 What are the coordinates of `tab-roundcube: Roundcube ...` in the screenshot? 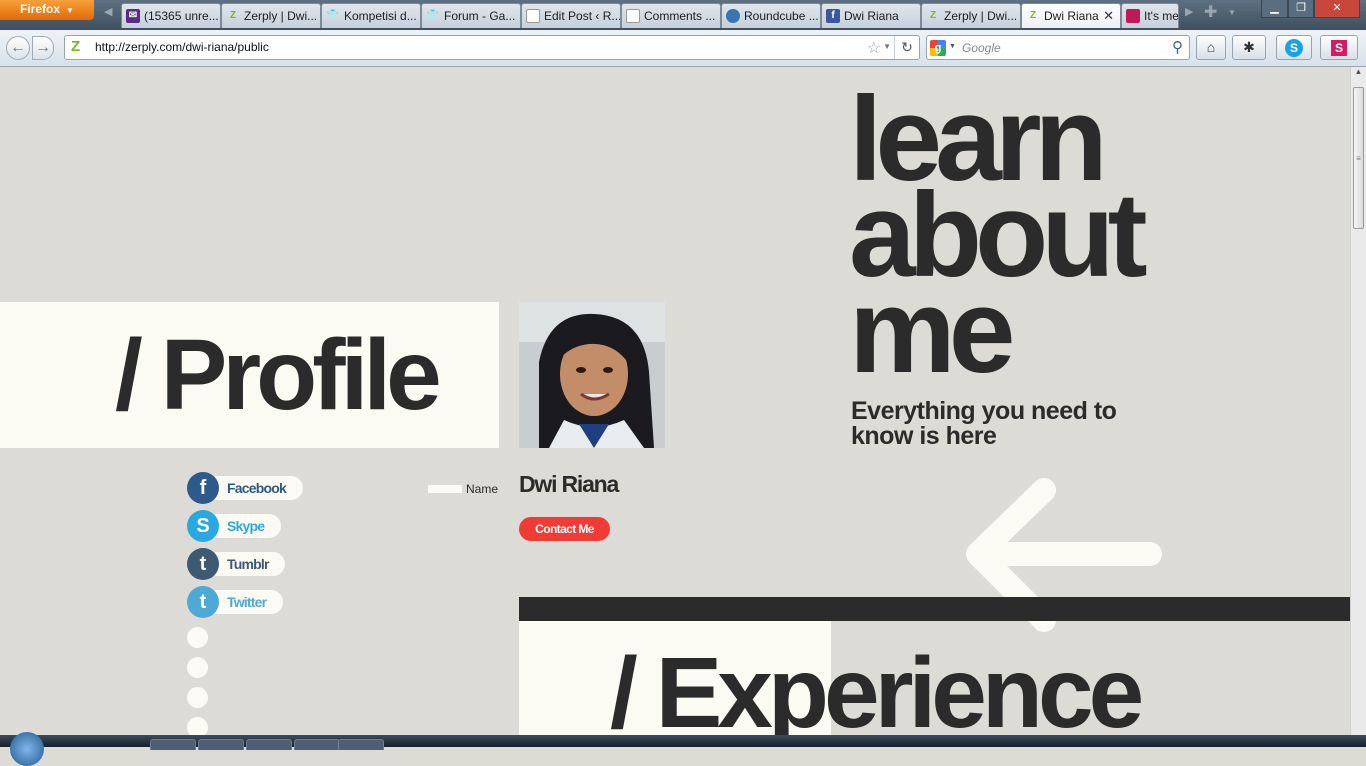 It's located at (771, 15).